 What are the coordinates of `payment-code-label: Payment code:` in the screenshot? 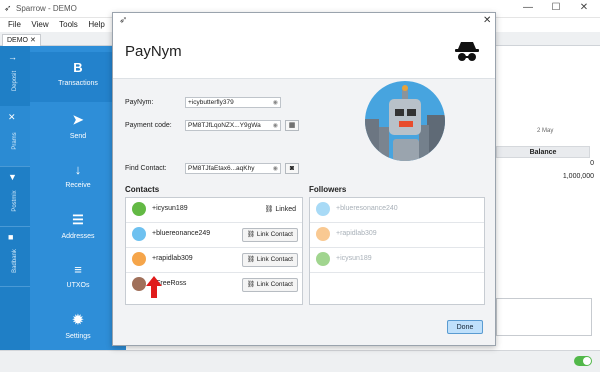 It's located at (148, 125).